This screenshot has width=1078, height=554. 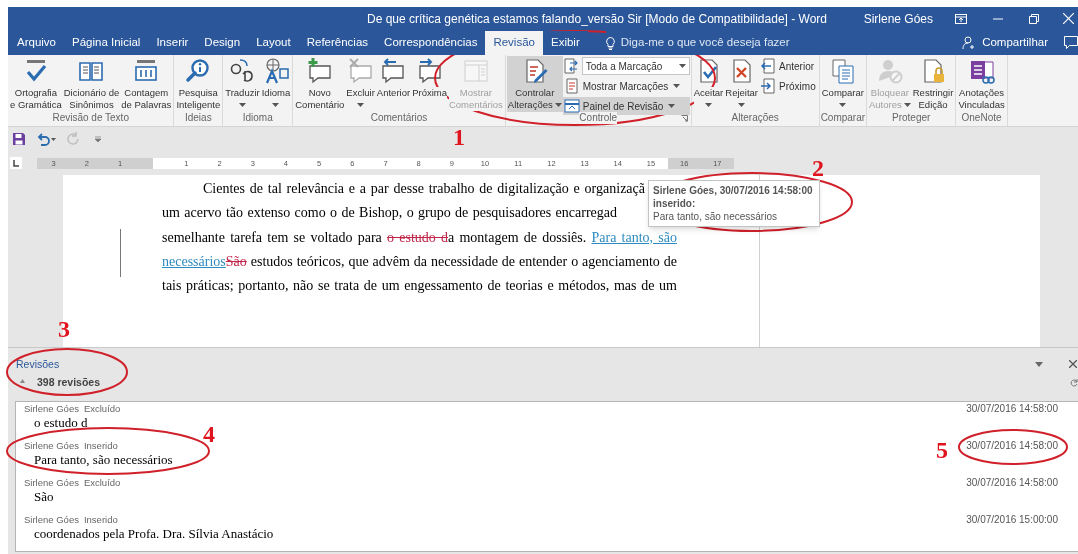 I want to click on restore-icon, so click(x=1034, y=18).